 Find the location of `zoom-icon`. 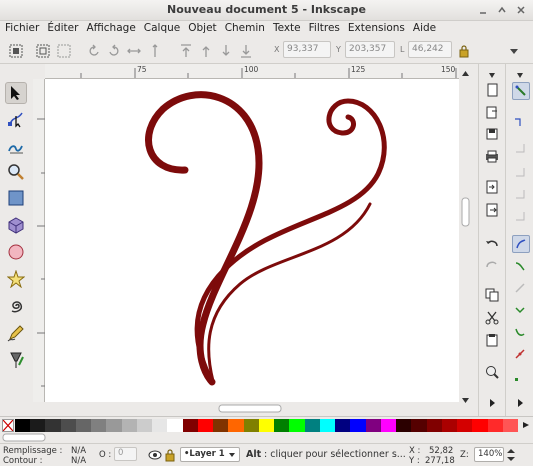

zoom-icon is located at coordinates (16, 172).